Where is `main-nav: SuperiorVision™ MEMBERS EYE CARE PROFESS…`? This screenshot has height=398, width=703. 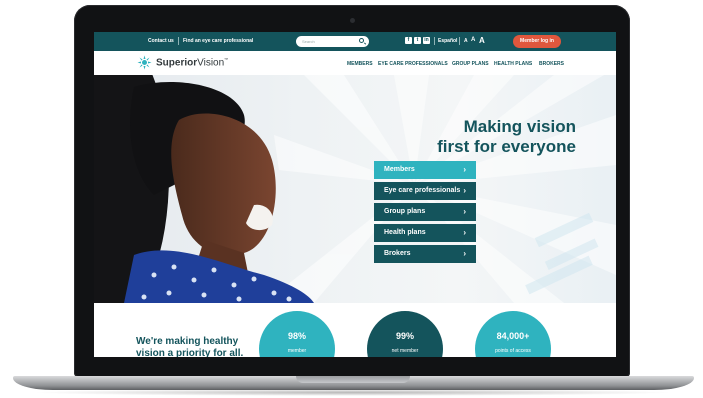 main-nav: SuperiorVision™ MEMBERS EYE CARE PROFESS… is located at coordinates (355, 63).